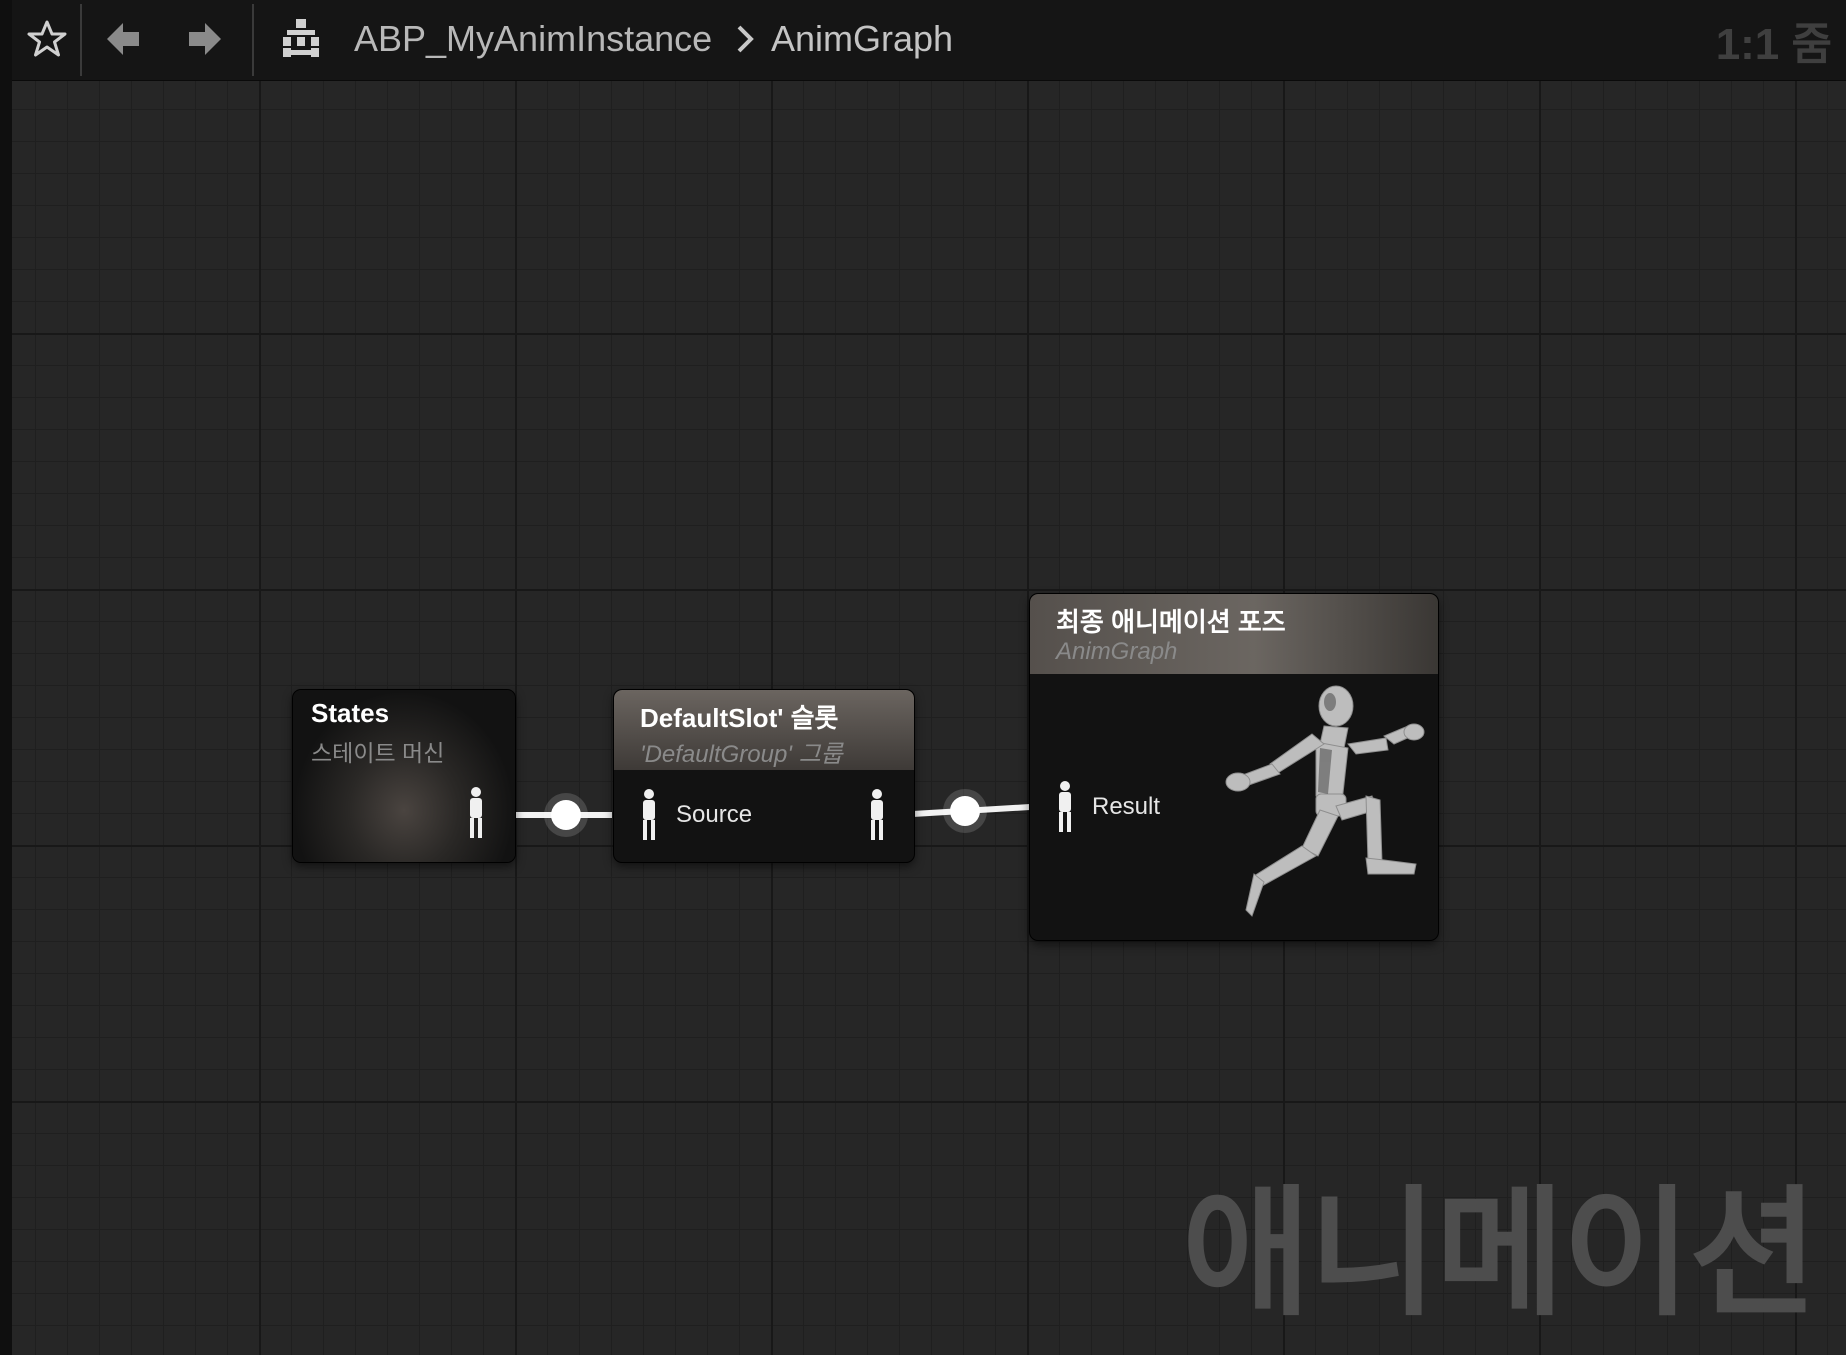 This screenshot has height=1355, width=1846. I want to click on node-title: States, so click(350, 713).